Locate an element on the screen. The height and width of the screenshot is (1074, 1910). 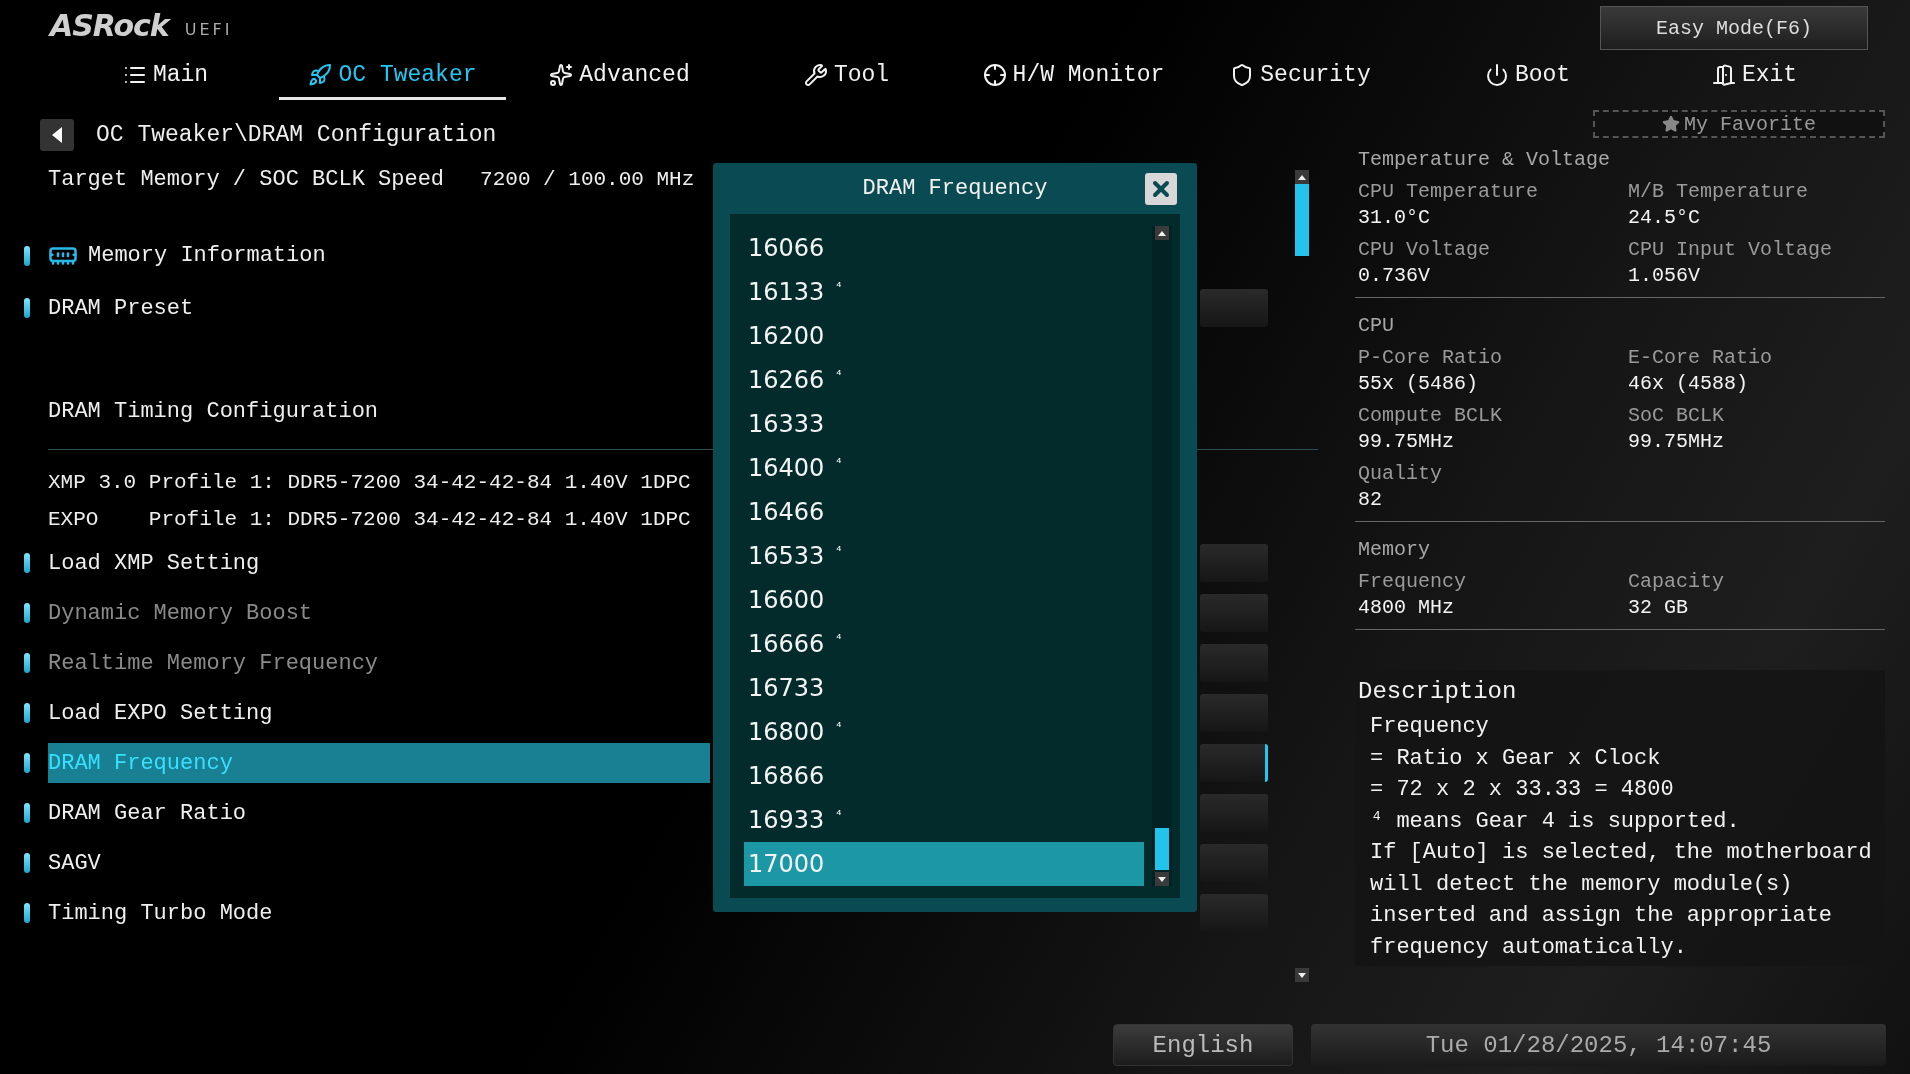
info-value: 82 is located at coordinates (1370, 500).